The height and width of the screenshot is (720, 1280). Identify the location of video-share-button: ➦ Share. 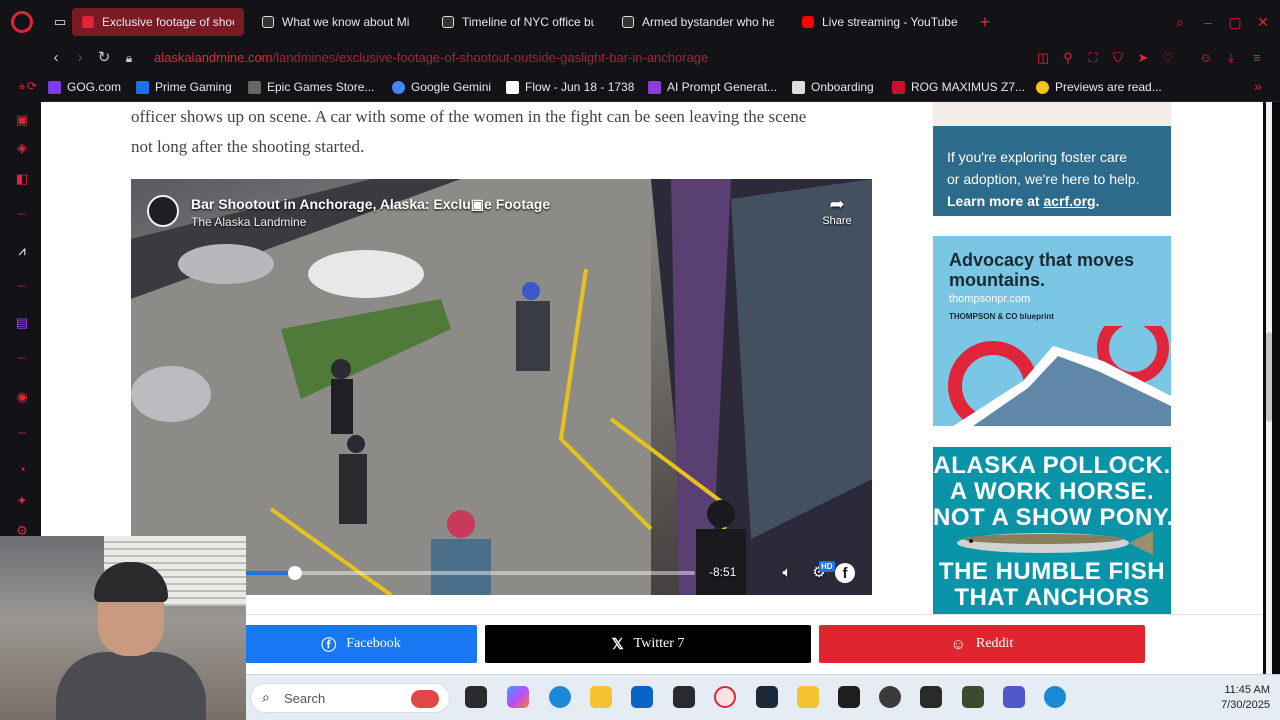
(837, 210).